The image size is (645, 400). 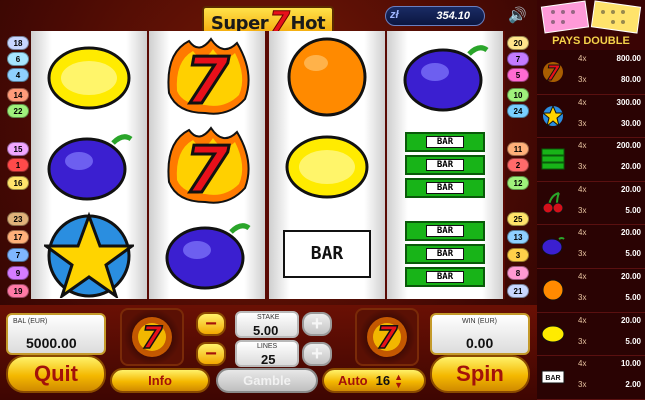 What do you see at coordinates (327, 75) in the screenshot?
I see `symbol-orange` at bounding box center [327, 75].